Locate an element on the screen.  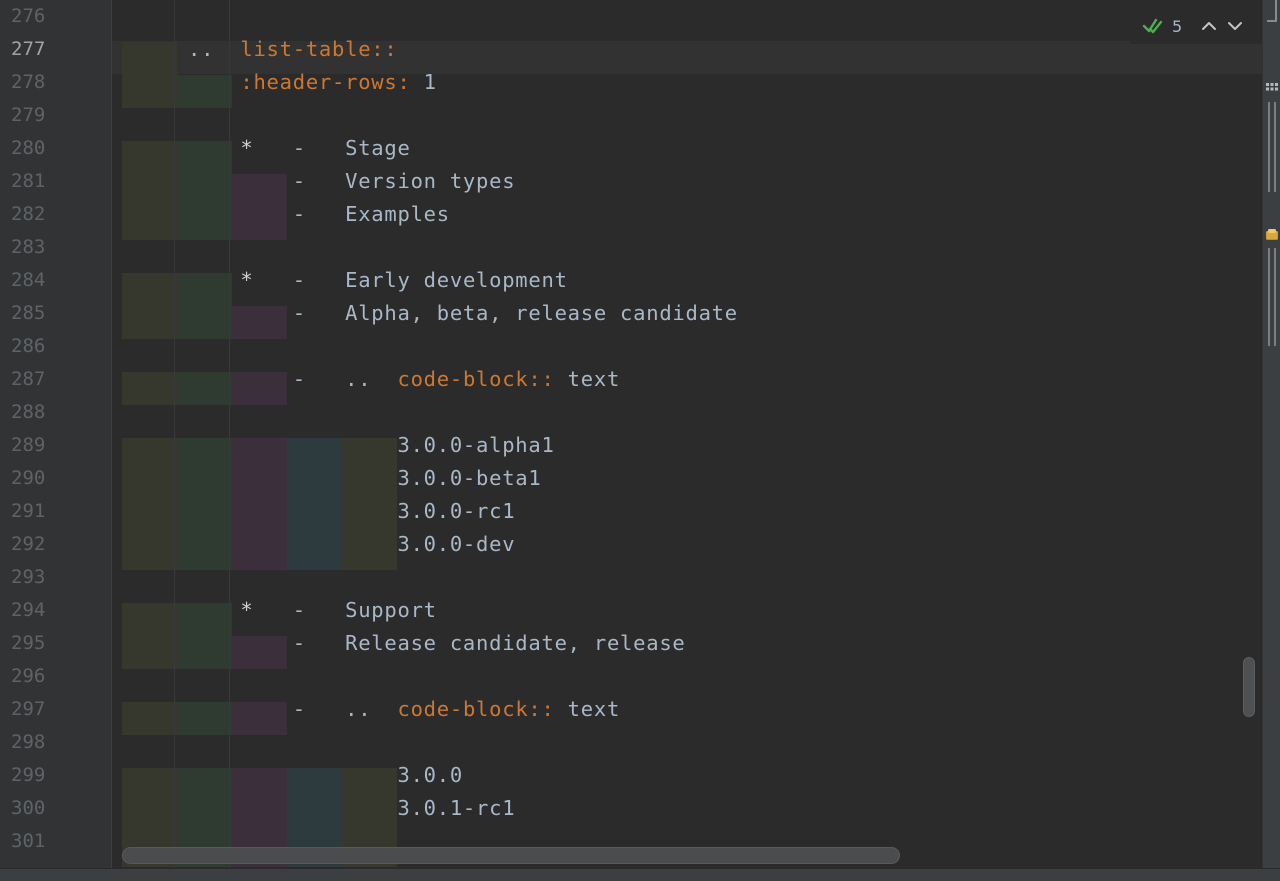
code-line: - Release candidate, release is located at coordinates (437, 643).